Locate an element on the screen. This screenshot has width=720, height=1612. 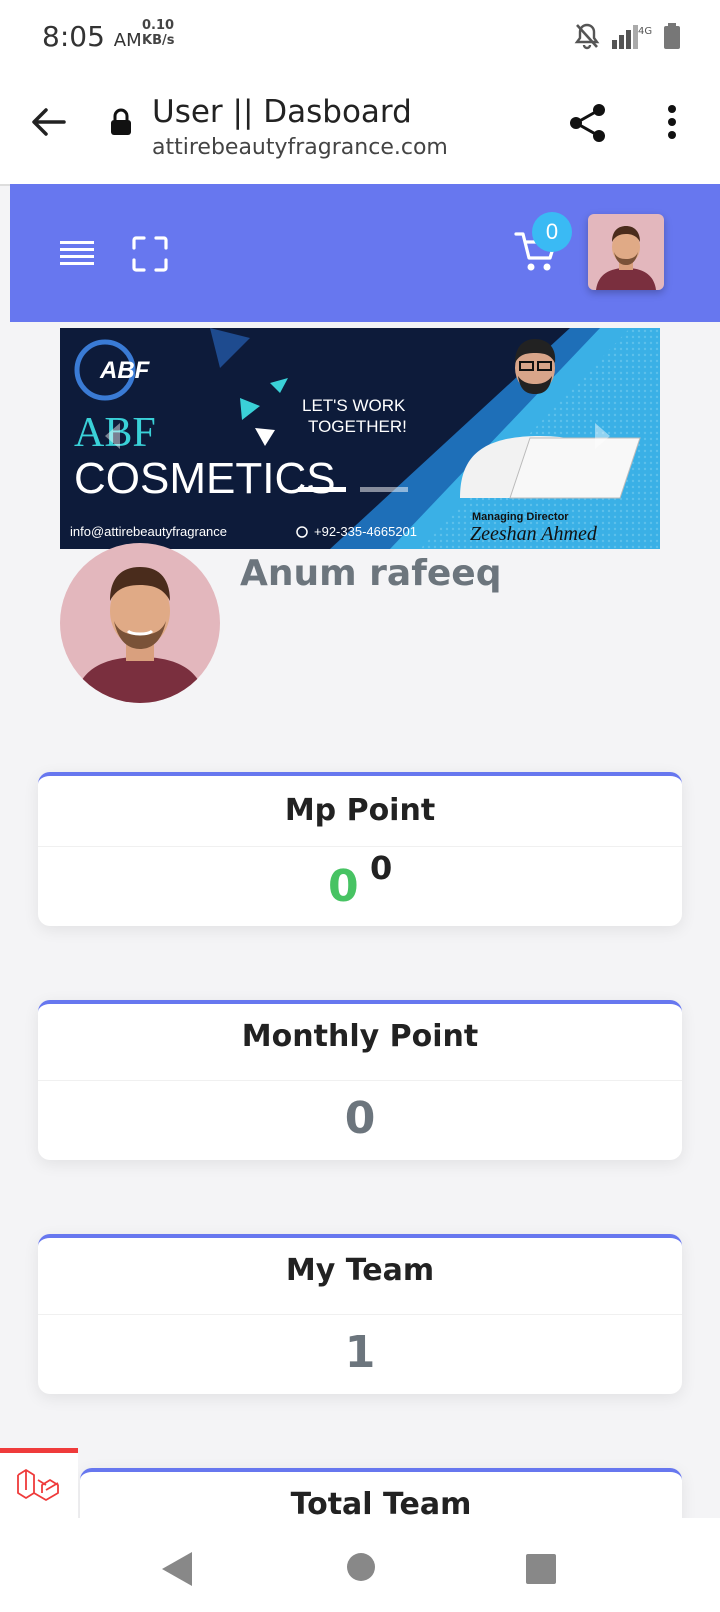
banner-tagline-1: LET'S WORK is located at coordinates (354, 405).